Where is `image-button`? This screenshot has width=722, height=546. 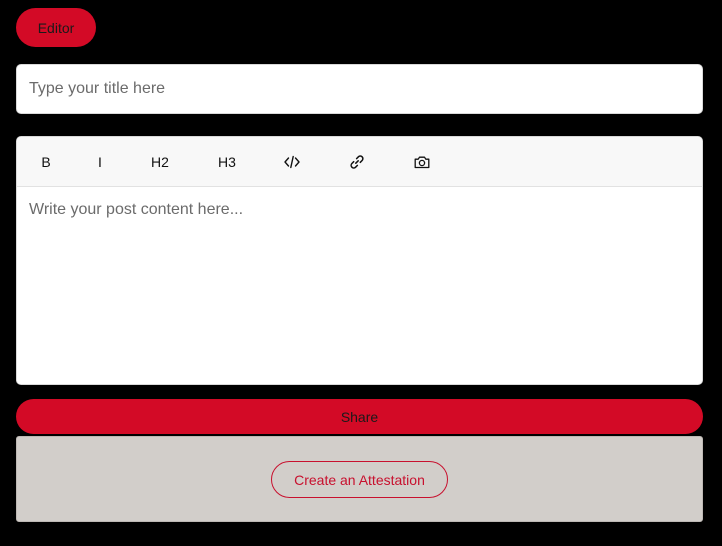 image-button is located at coordinates (422, 161).